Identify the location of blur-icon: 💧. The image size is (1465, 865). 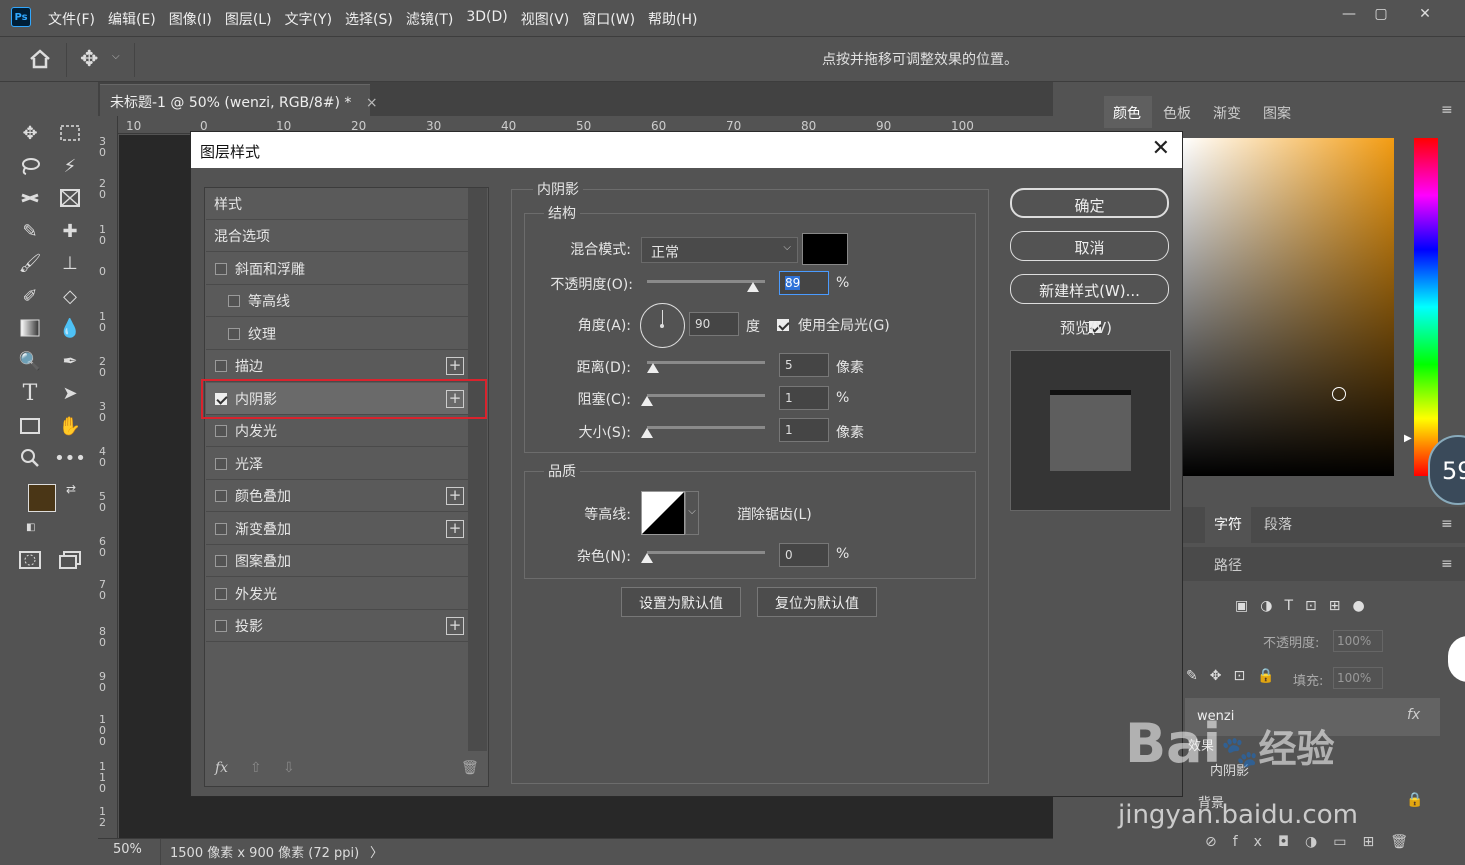
(70, 328).